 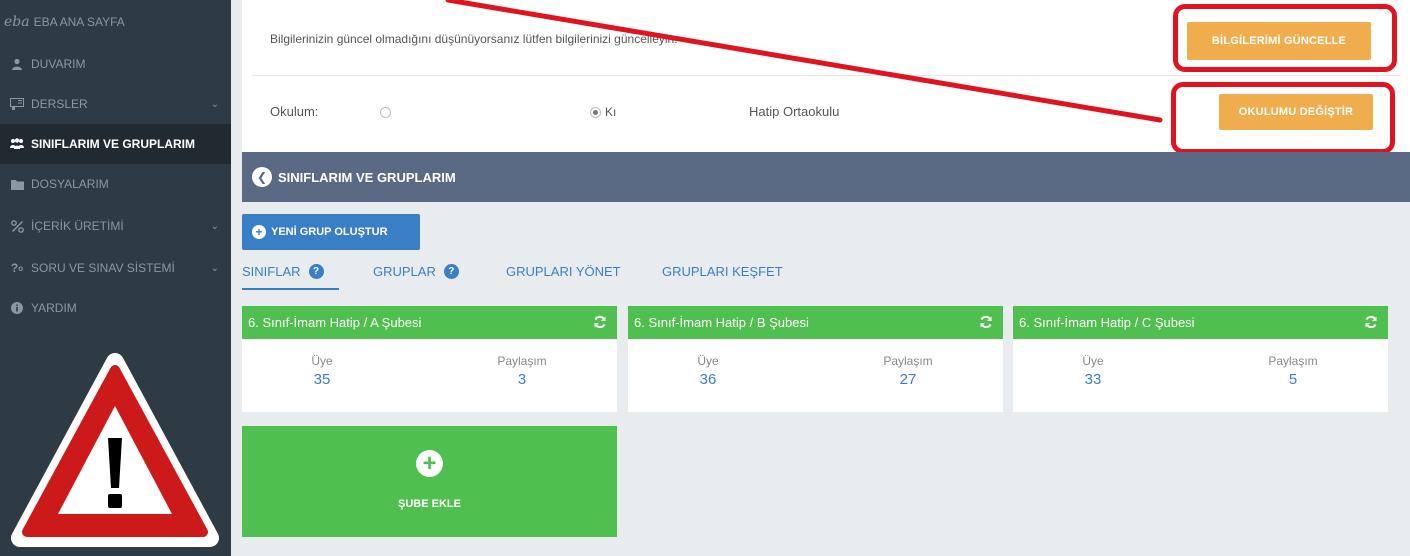 I want to click on tab-label: SINIFLAR, so click(x=271, y=271).